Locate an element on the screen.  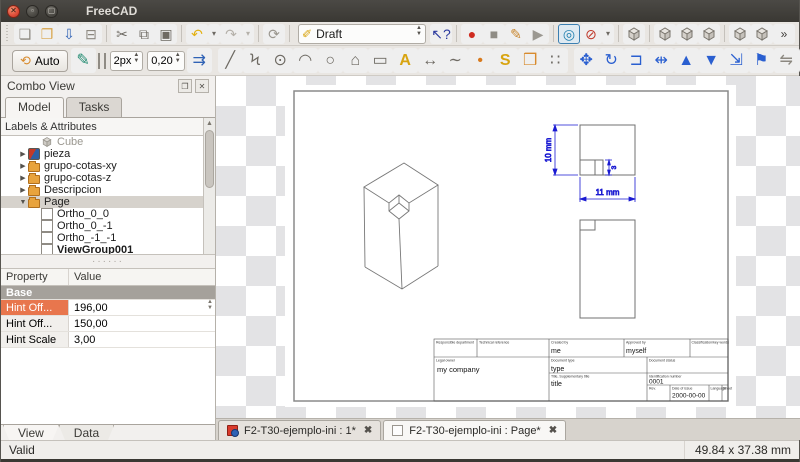
draft-polyline-button: Ϟ is located at coordinates (255, 60).